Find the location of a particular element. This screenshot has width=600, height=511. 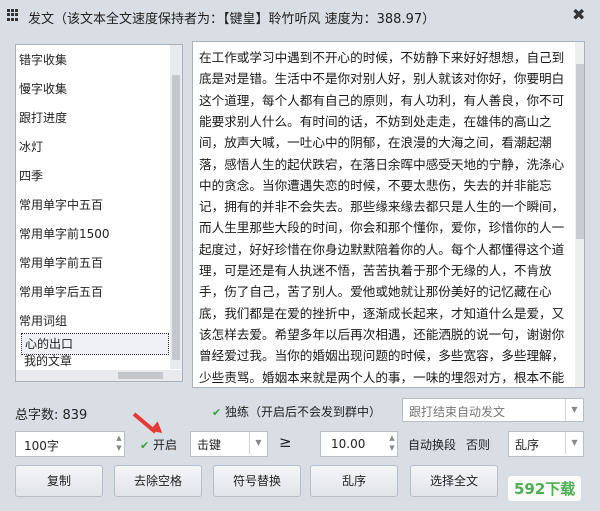

text-line: 理，可是还是有人执迷不悟，苦苦执着于那个无缘的人，不肯放 is located at coordinates (375, 270).